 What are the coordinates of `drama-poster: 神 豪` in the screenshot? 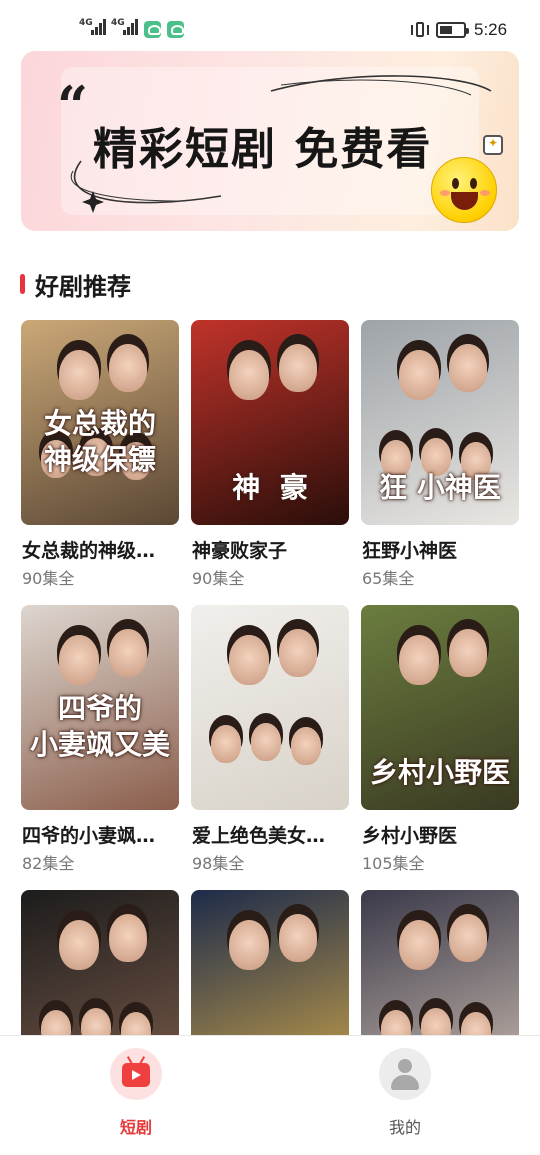 It's located at (270, 422).